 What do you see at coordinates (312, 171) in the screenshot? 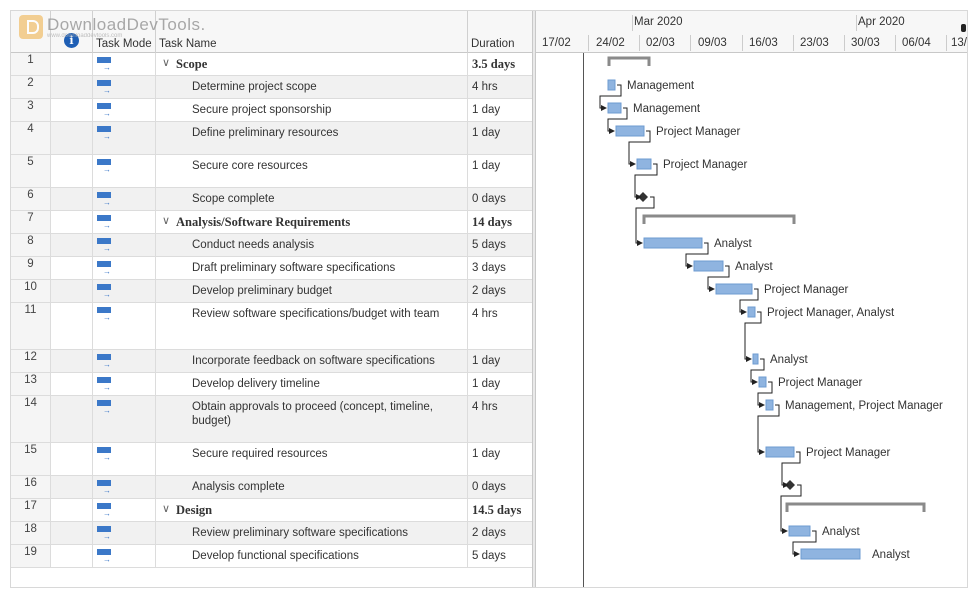
I see `task-name-cell: Secure core resources` at bounding box center [312, 171].